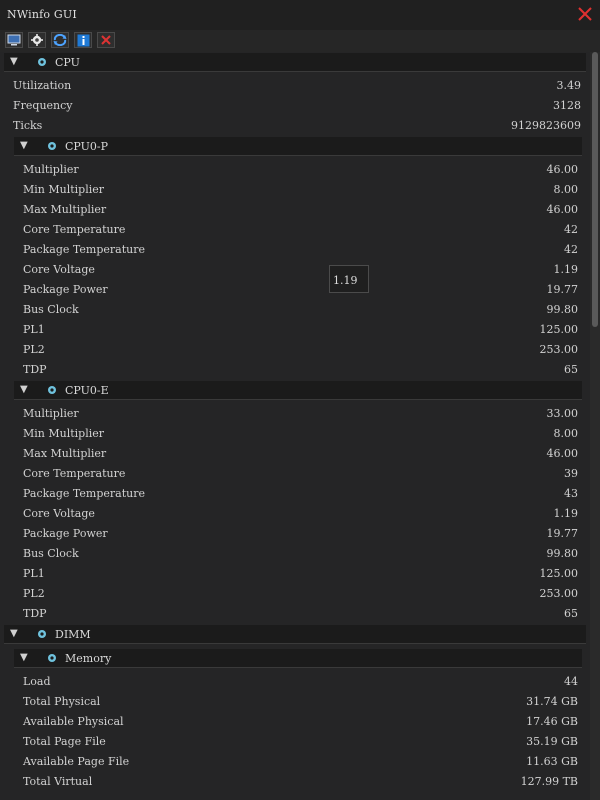 Image resolution: width=600 pixels, height=800 pixels. What do you see at coordinates (65, 289) in the screenshot?
I see `property-name: Package Power` at bounding box center [65, 289].